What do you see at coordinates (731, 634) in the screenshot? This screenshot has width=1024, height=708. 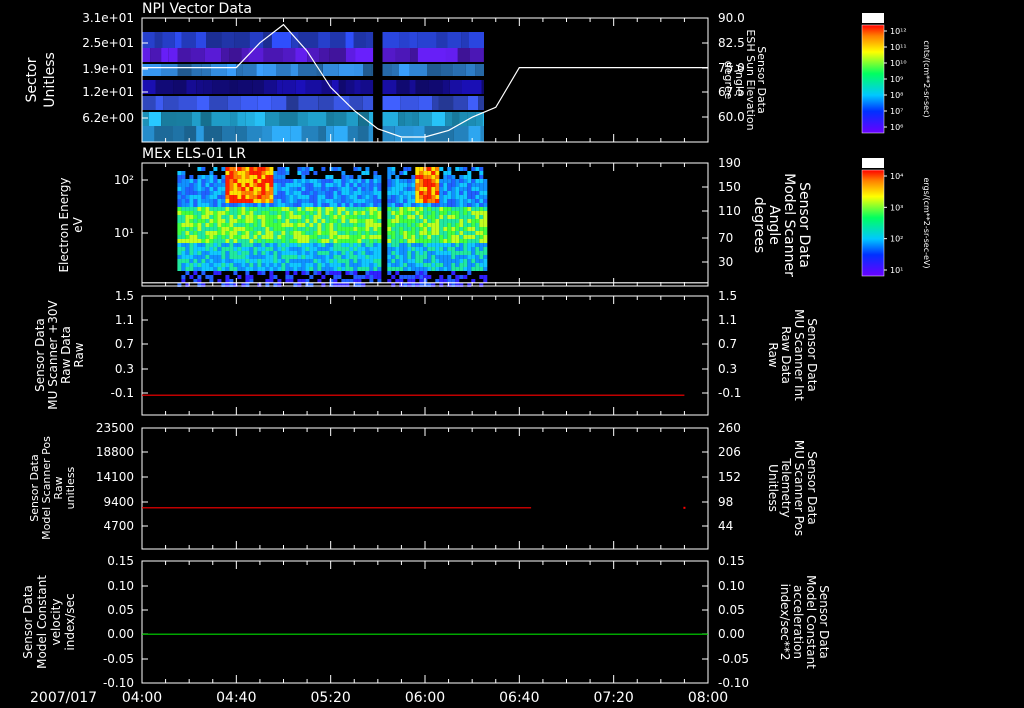 I see `y-tick-label-right: 0.00` at bounding box center [731, 634].